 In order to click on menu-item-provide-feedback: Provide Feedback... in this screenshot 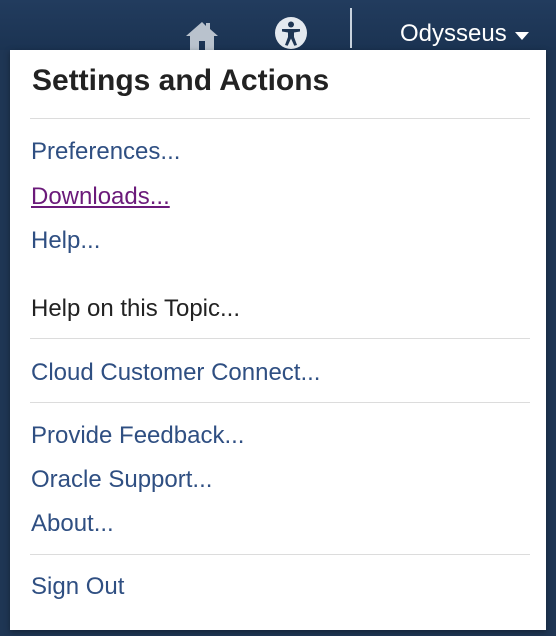, I will do `click(137, 436)`.